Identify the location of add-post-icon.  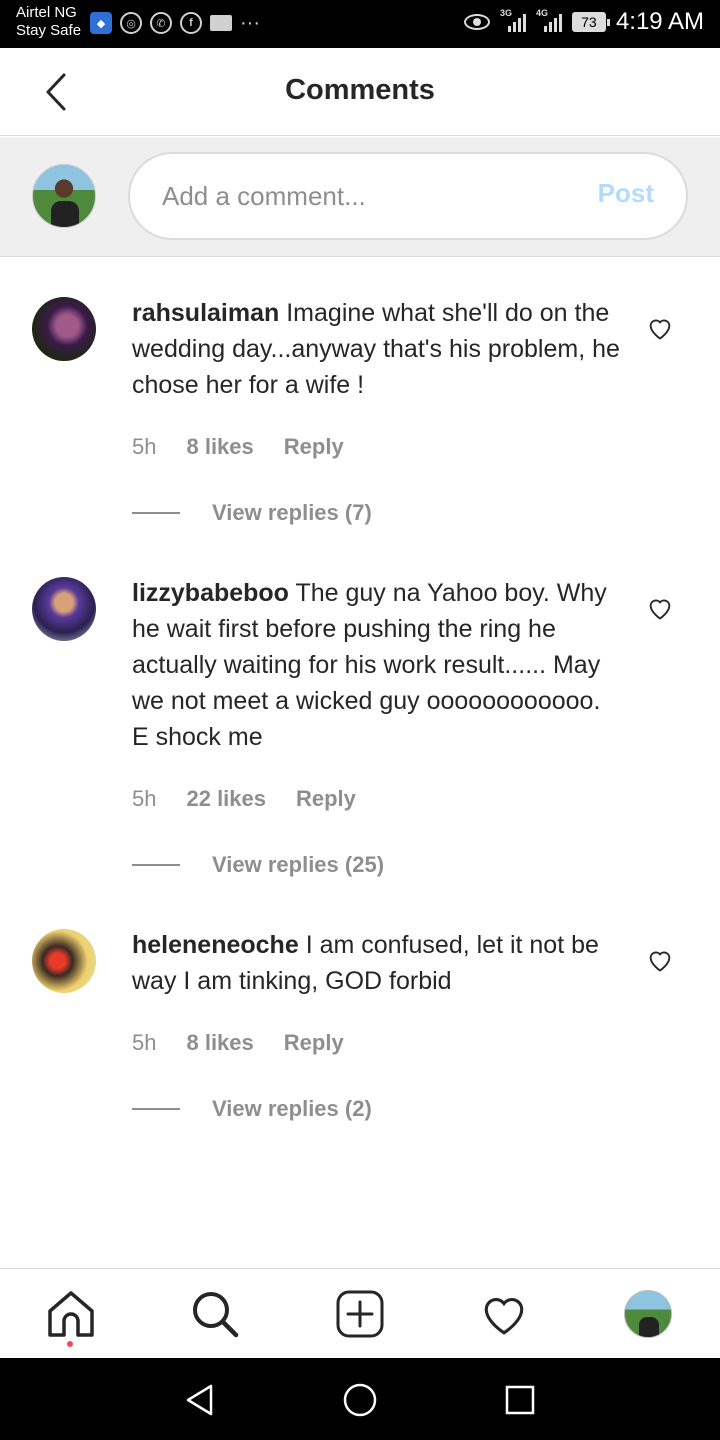
(360, 1314).